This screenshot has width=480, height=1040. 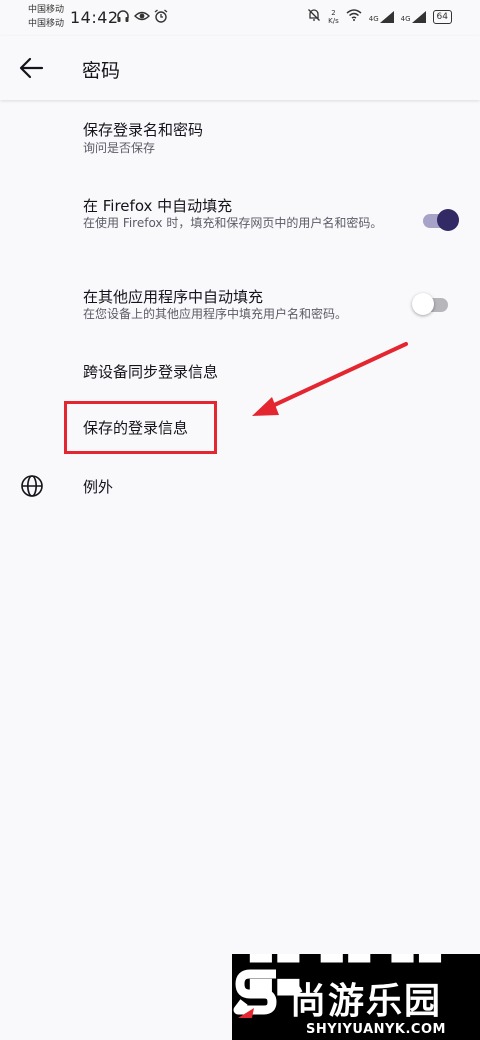 What do you see at coordinates (215, 314) in the screenshot?
I see `setting-autofill-other-apps-subtitle: 在您设备上的其他应用程序中填充用户名和密码。` at bounding box center [215, 314].